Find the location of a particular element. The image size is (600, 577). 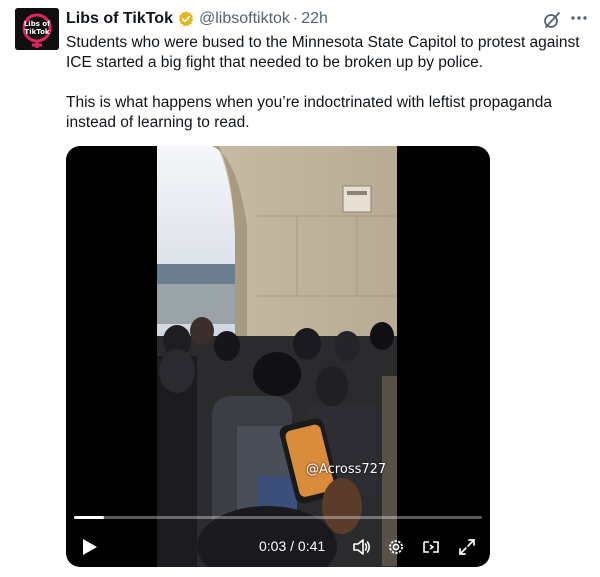

play-icon is located at coordinates (89, 547).